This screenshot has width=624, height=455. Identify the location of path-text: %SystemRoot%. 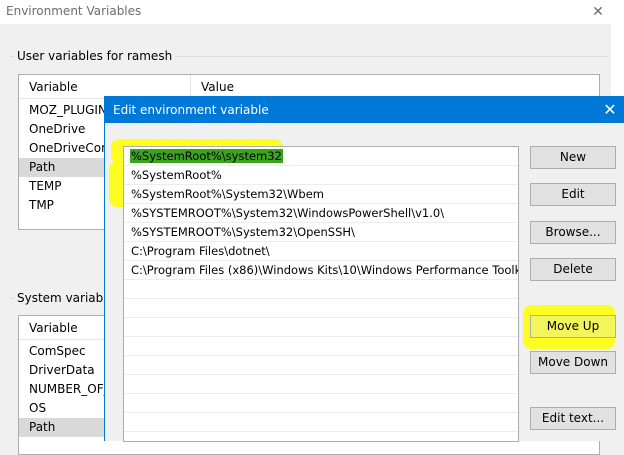
(176, 175).